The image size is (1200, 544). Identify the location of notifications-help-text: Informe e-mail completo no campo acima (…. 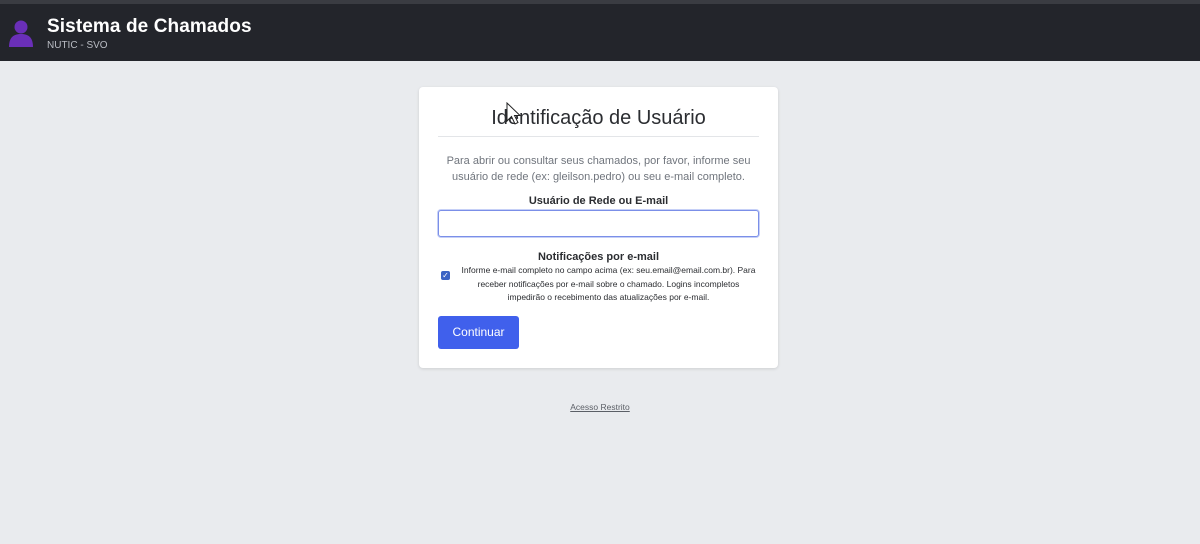
(608, 283).